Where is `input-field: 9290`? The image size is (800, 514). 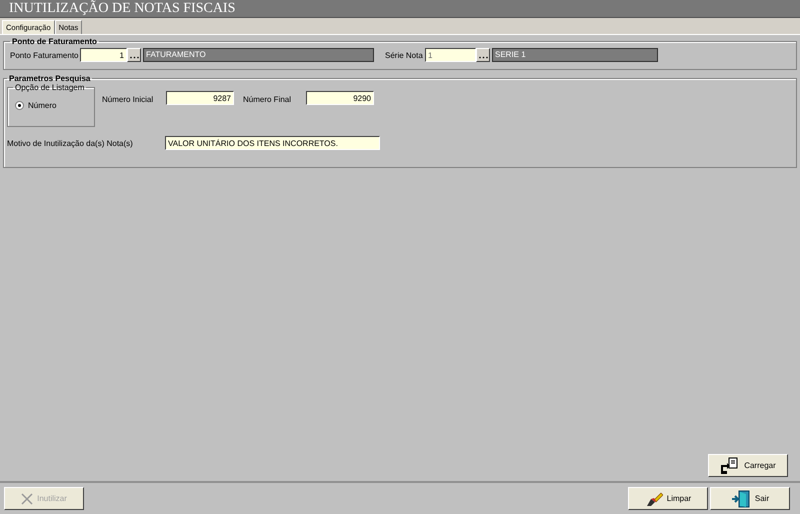 input-field: 9290 is located at coordinates (340, 98).